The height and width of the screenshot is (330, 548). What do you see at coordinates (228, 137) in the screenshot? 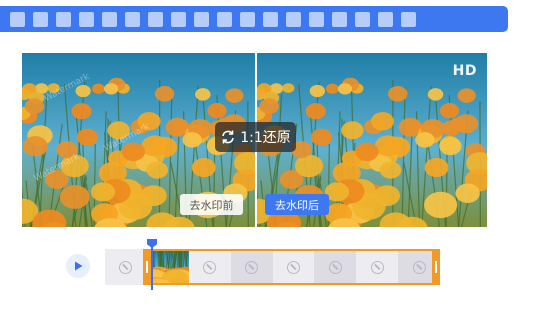
I see `refresh-icon` at bounding box center [228, 137].